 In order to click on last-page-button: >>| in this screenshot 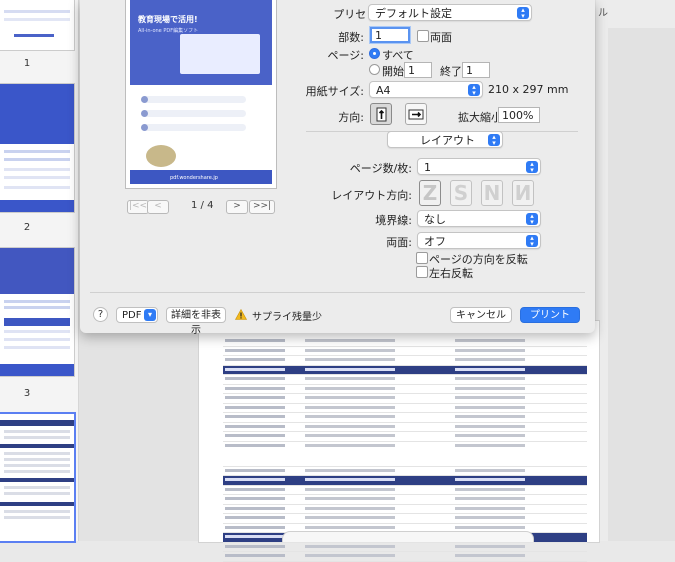, I will do `click(262, 207)`.